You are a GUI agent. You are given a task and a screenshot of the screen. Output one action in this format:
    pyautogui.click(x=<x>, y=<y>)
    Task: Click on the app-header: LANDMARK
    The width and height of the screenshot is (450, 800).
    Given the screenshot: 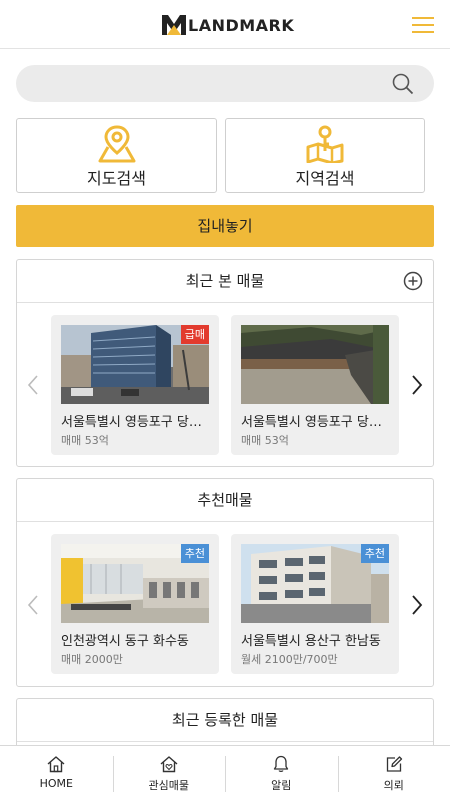 What is the action you would take?
    pyautogui.click(x=225, y=24)
    